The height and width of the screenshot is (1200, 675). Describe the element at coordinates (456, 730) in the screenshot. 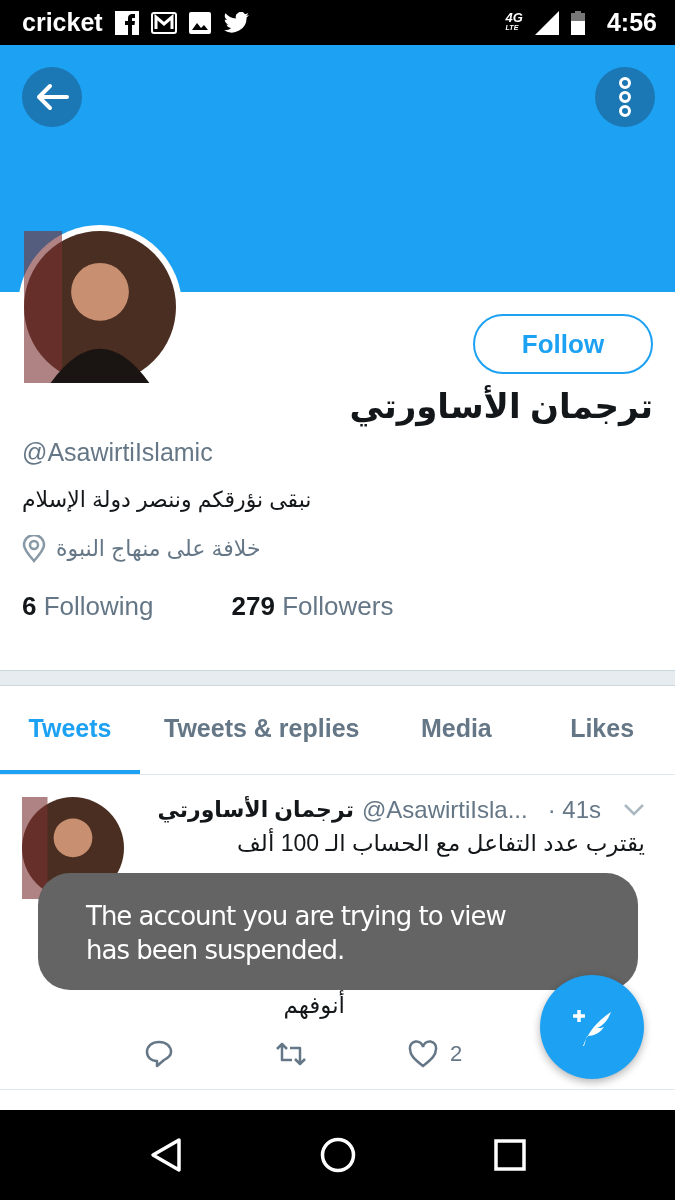

I see `profile-tab: Media` at that location.